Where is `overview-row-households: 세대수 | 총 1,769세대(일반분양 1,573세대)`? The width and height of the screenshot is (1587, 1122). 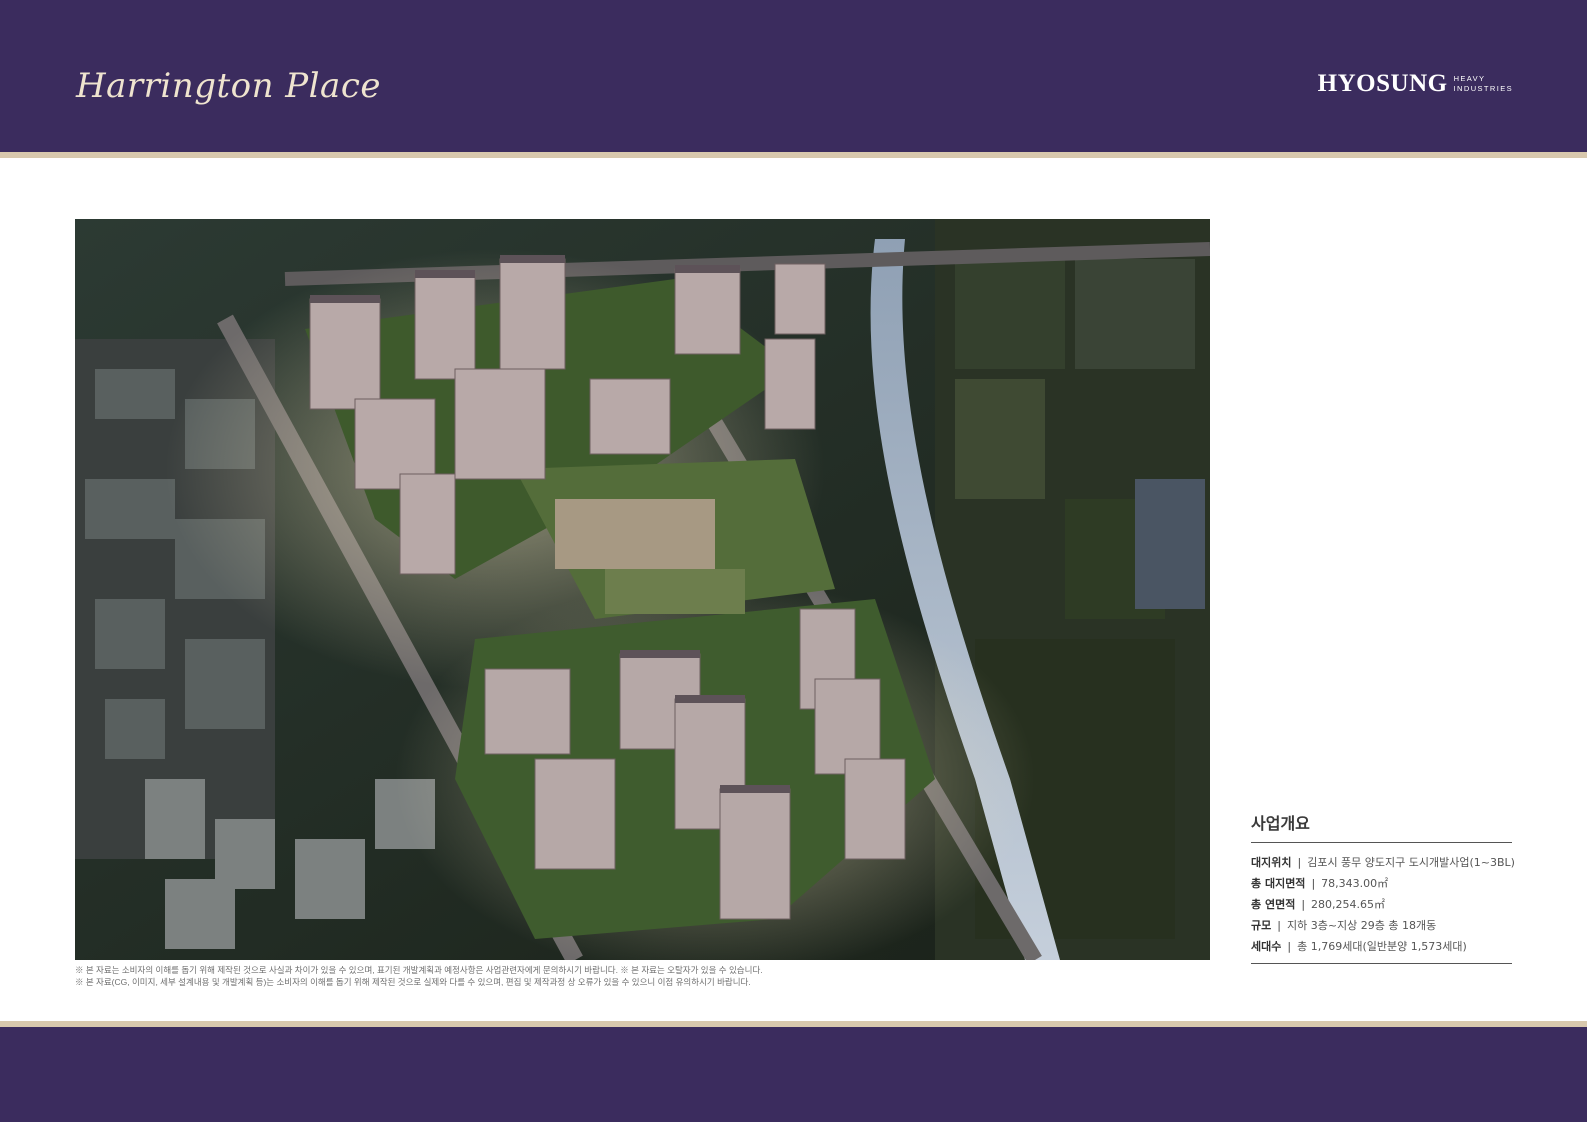 overview-row-households: 세대수 | 총 1,769세대(일반분양 1,573세대) is located at coordinates (1359, 946).